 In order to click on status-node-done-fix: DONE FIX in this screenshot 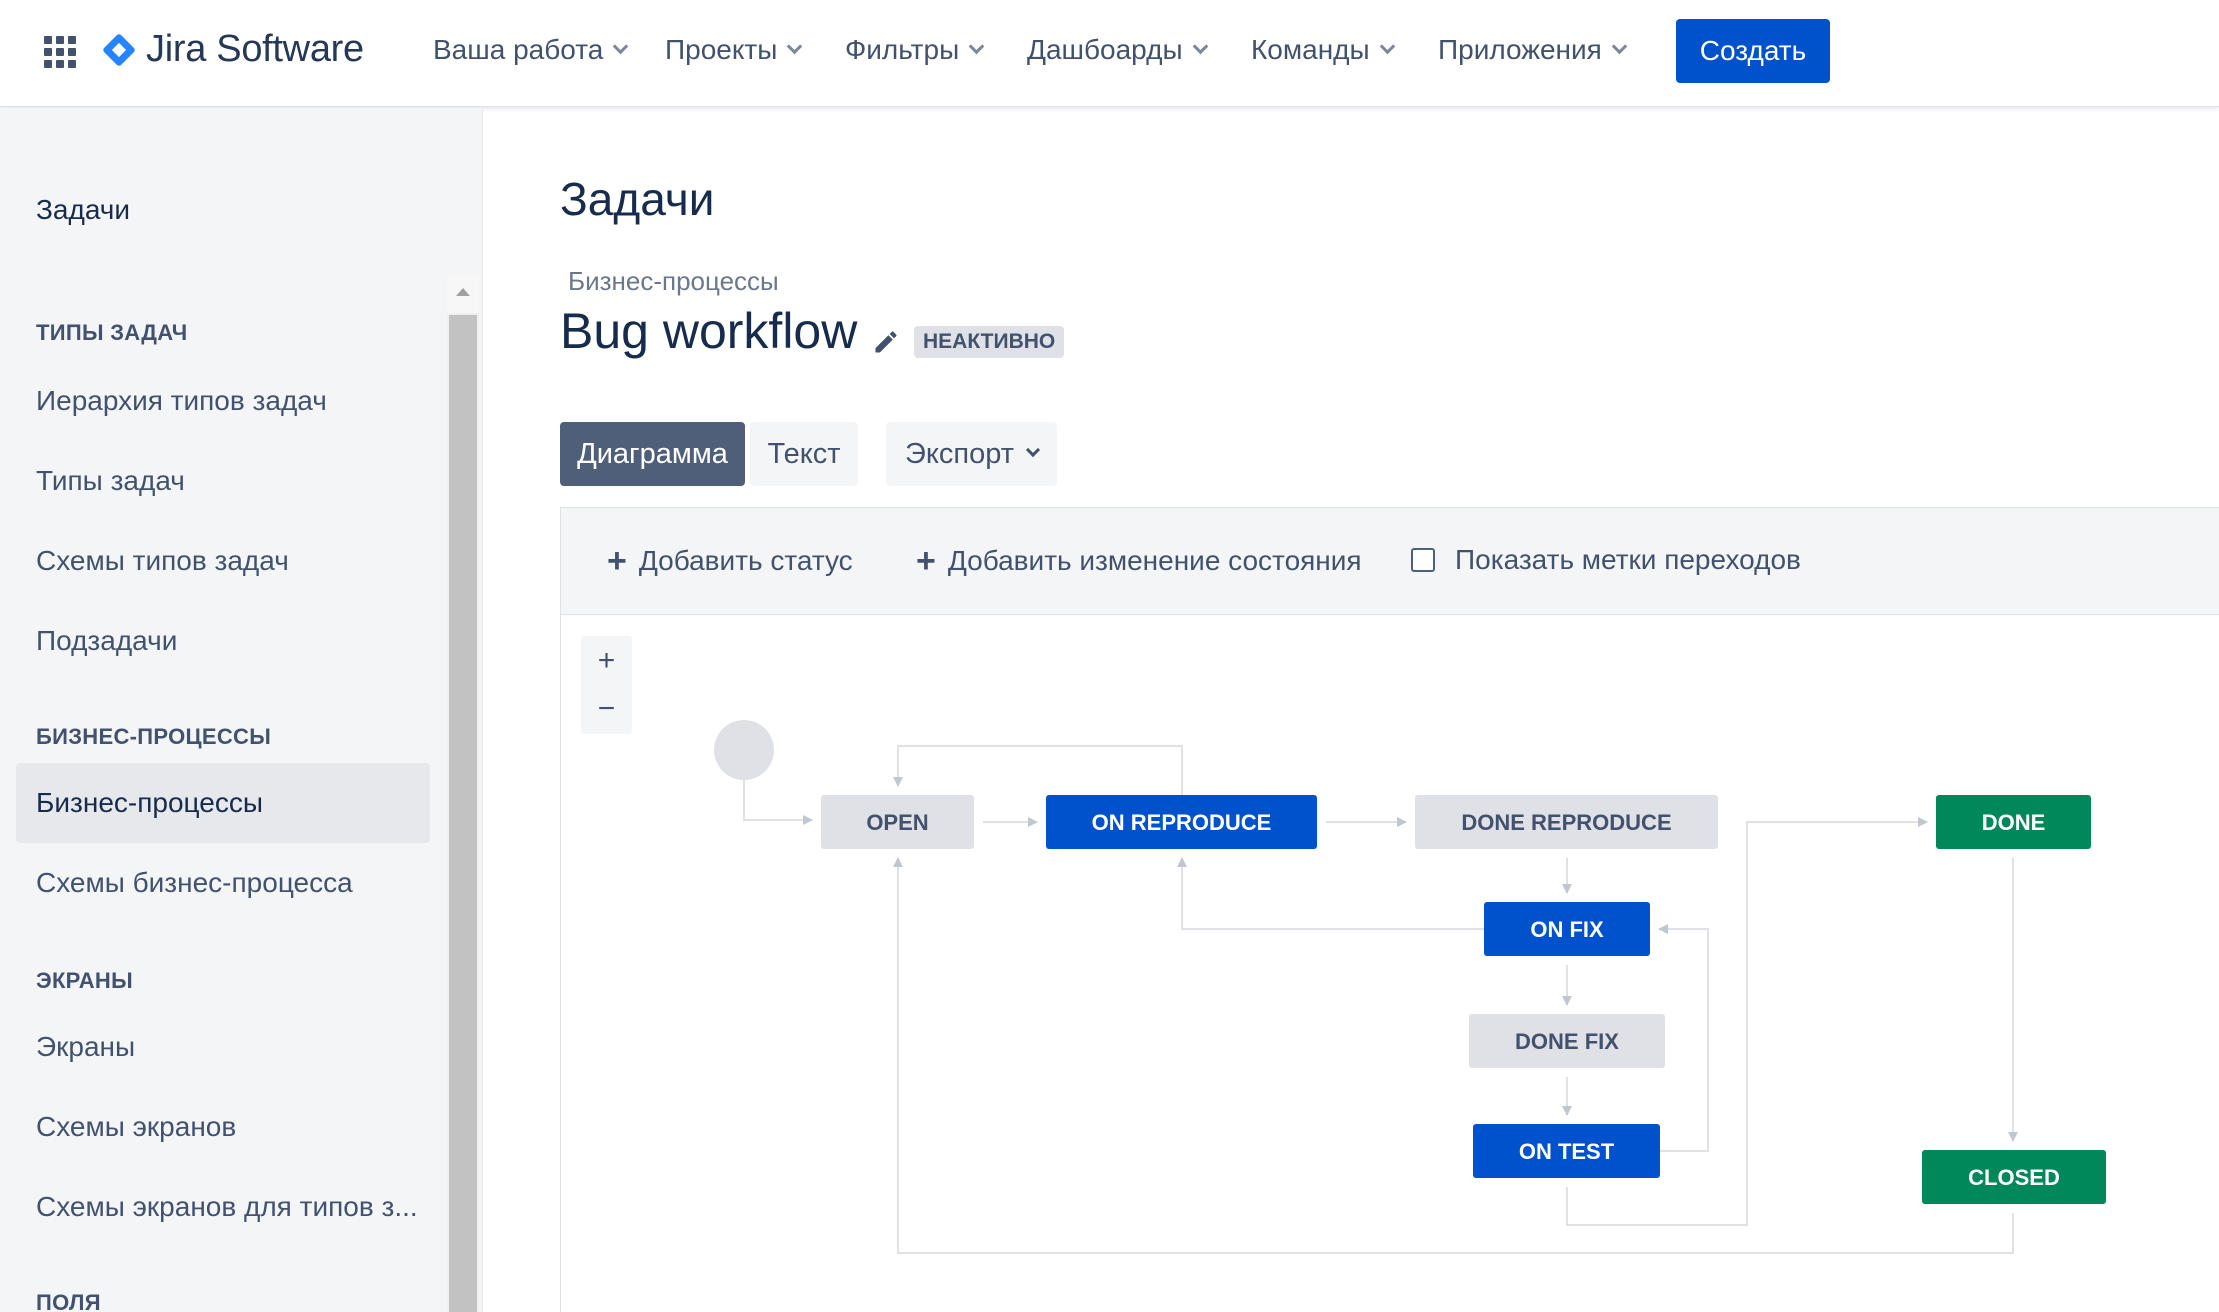, I will do `click(1567, 1041)`.